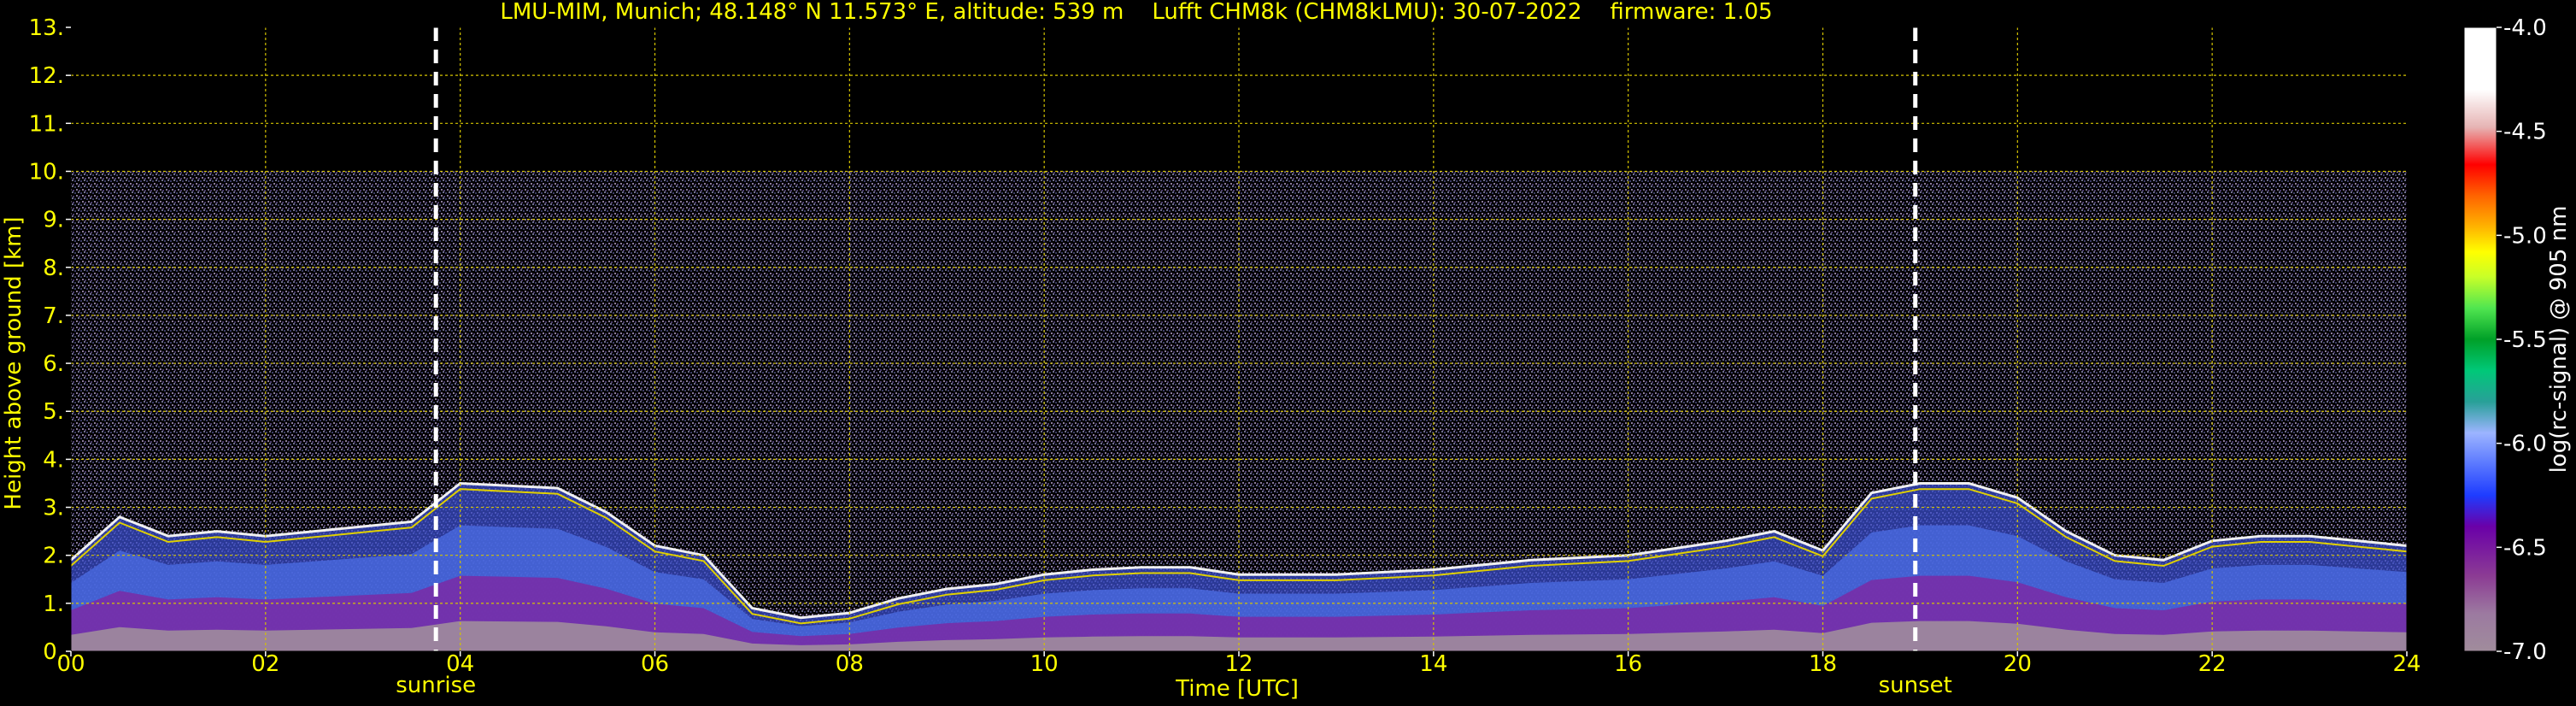 This screenshot has width=2576, height=706. What do you see at coordinates (46, 172) in the screenshot?
I see `y-tick-label: 10.` at bounding box center [46, 172].